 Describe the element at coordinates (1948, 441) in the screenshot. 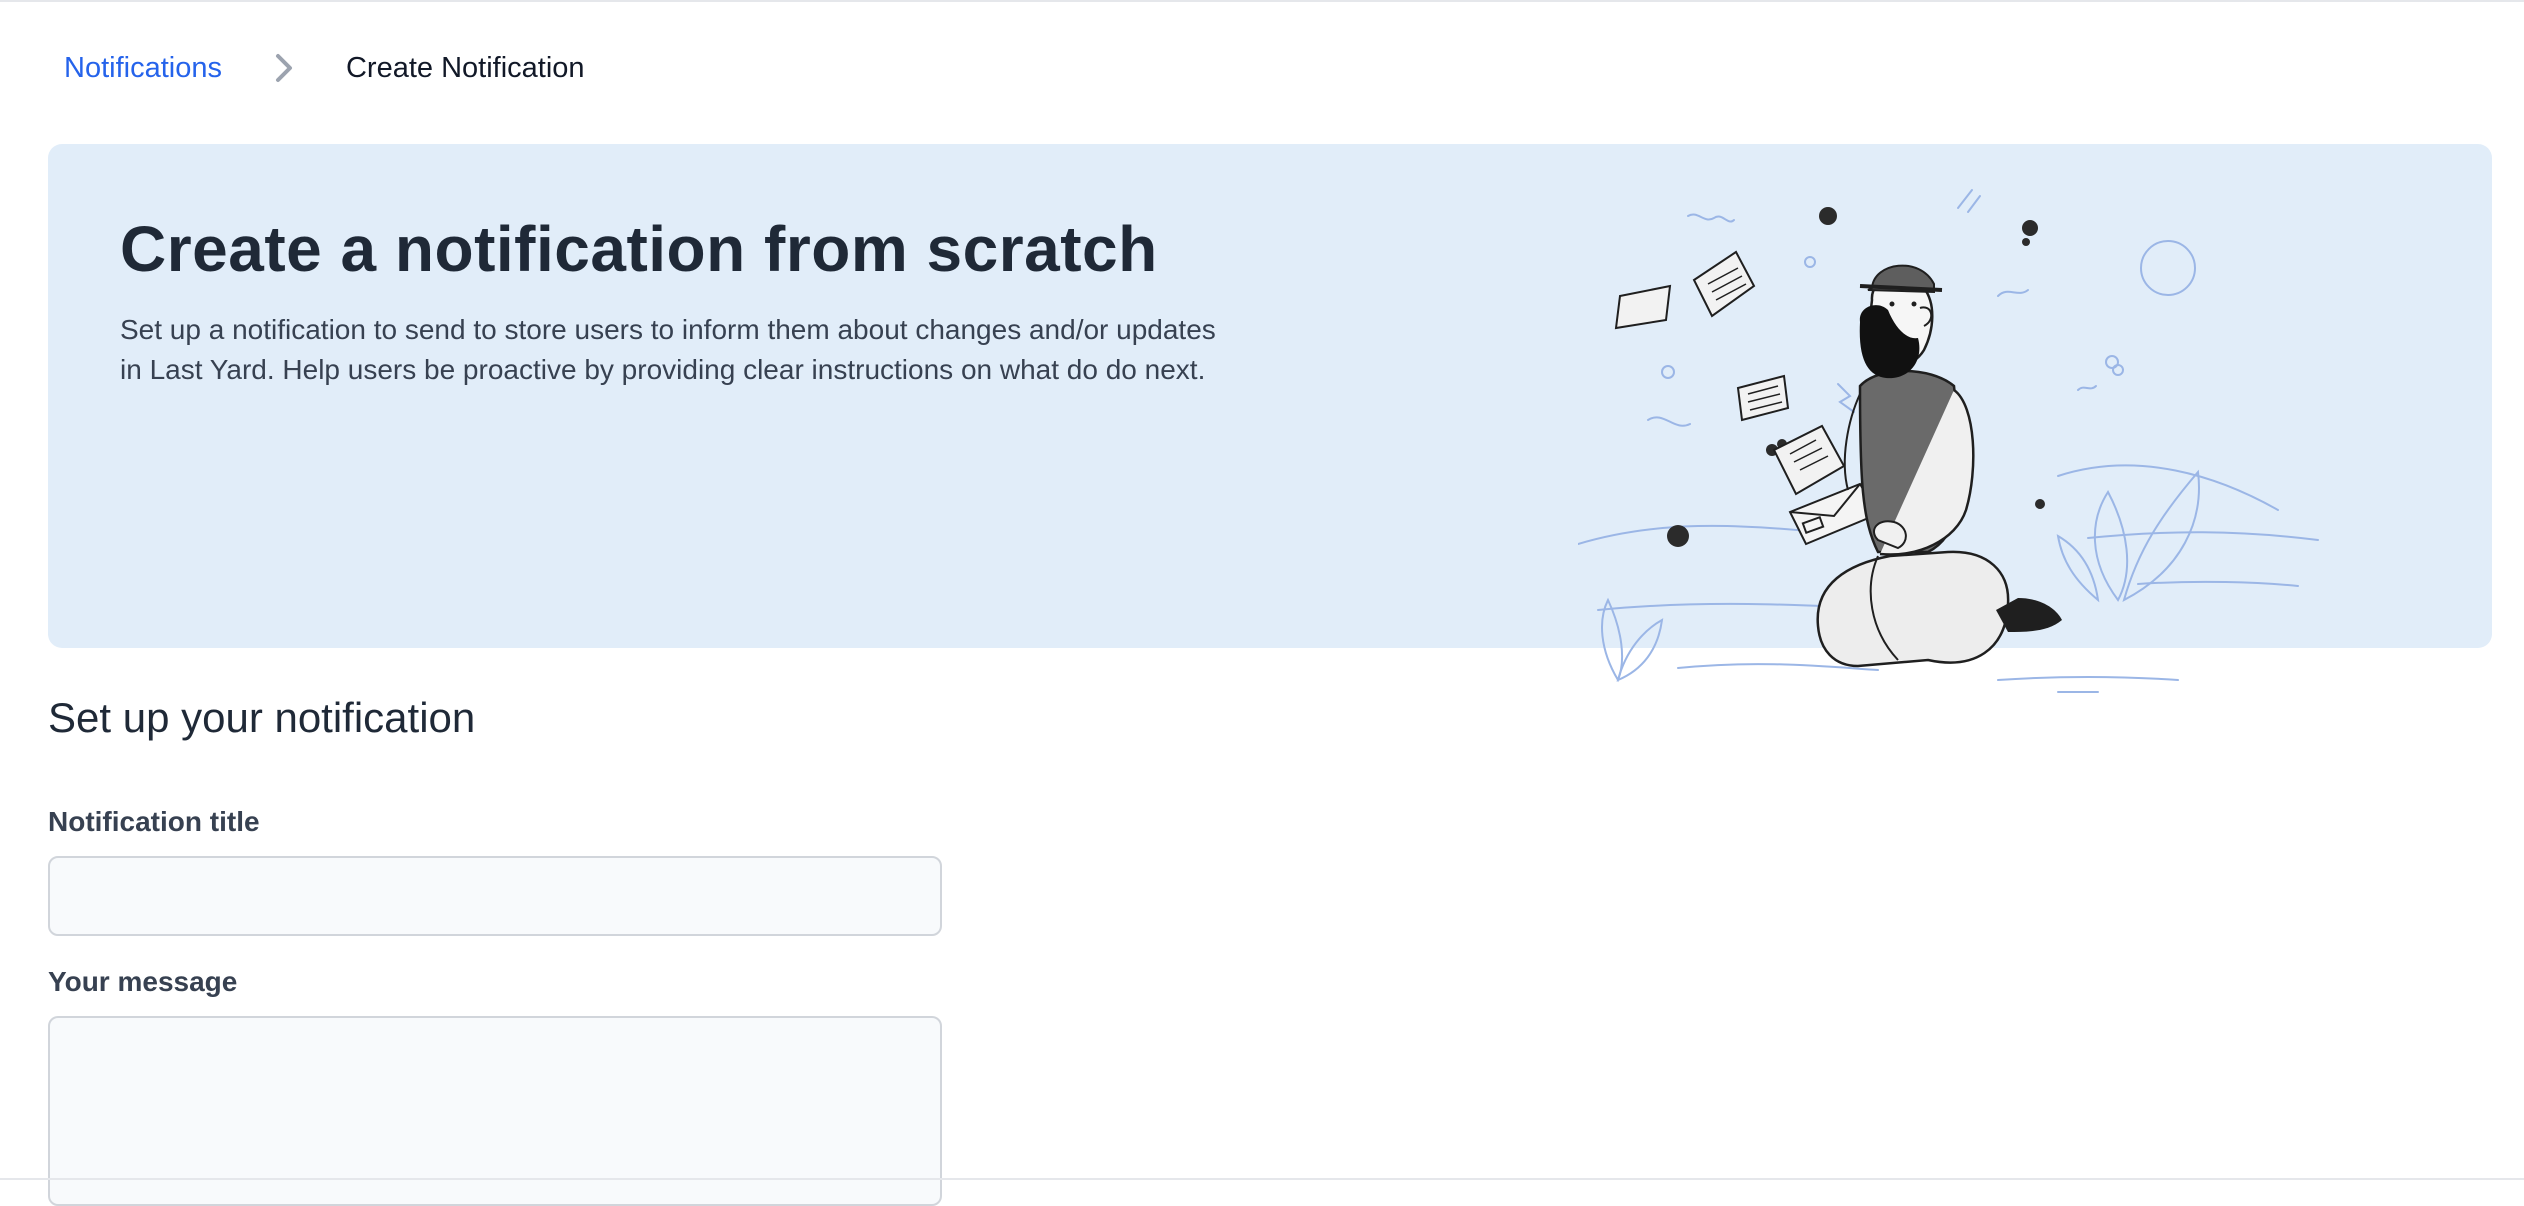

I see `man-reading-letters-illustration` at that location.